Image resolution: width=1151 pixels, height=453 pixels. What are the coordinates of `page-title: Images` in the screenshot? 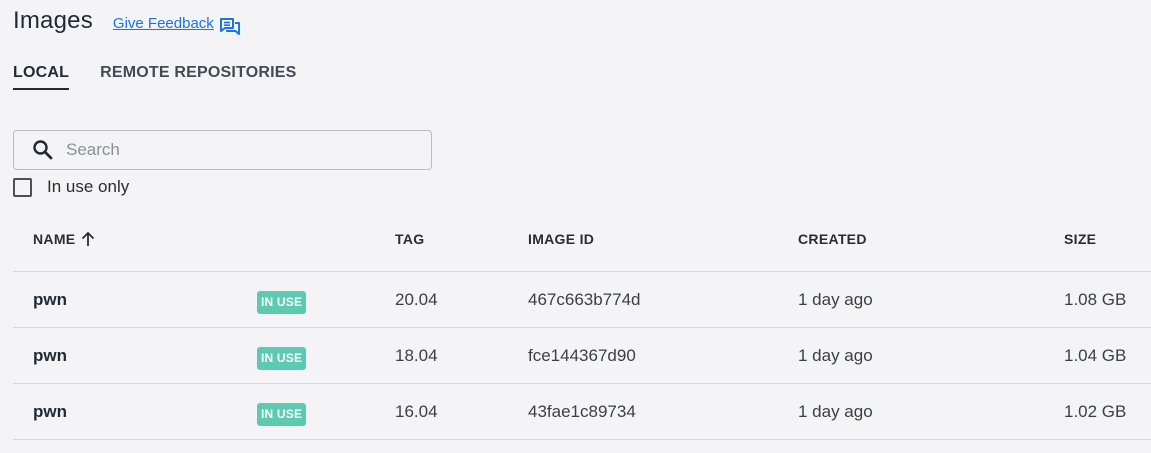 It's located at (53, 20).